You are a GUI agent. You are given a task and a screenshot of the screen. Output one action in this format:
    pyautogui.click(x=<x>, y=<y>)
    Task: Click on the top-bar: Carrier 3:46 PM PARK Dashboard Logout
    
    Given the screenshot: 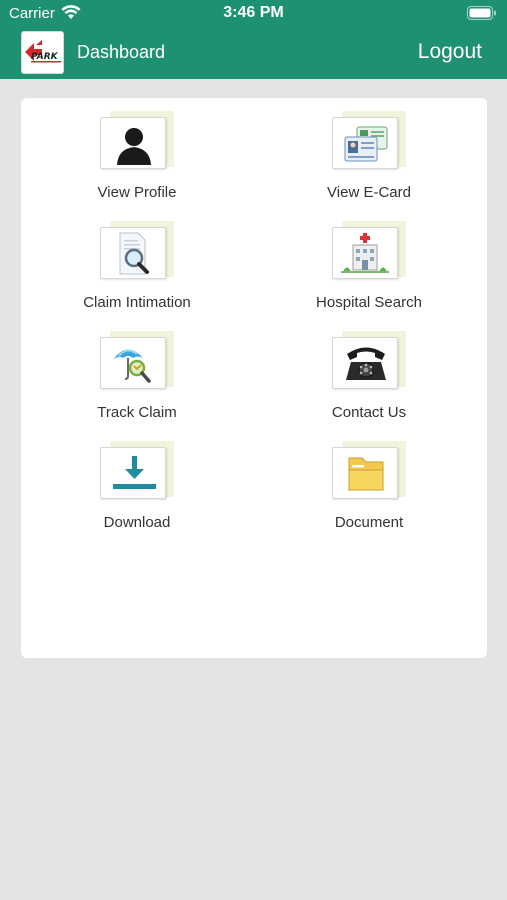 What is the action you would take?
    pyautogui.click(x=253, y=39)
    